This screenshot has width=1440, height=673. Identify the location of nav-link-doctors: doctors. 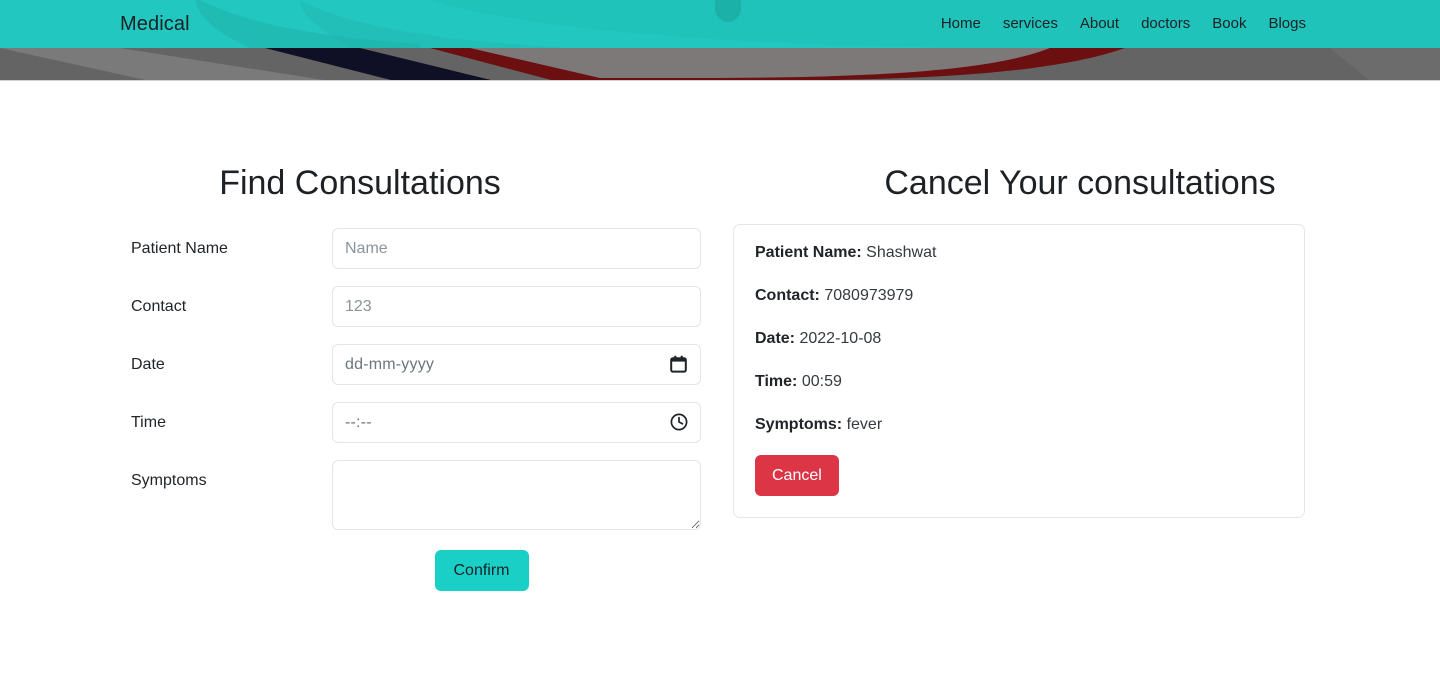
(1165, 24).